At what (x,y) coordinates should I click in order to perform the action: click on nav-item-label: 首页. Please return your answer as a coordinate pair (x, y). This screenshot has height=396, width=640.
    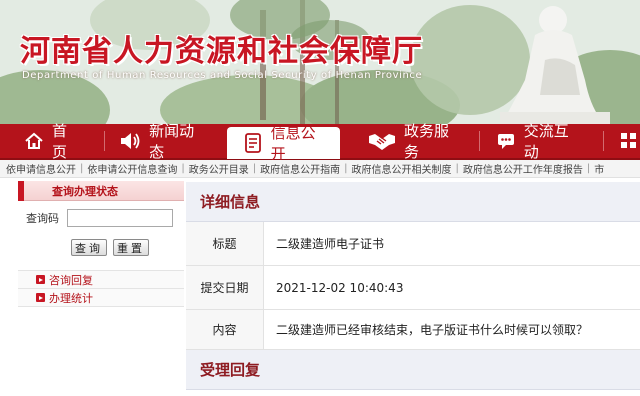
    Looking at the image, I should click on (60, 141).